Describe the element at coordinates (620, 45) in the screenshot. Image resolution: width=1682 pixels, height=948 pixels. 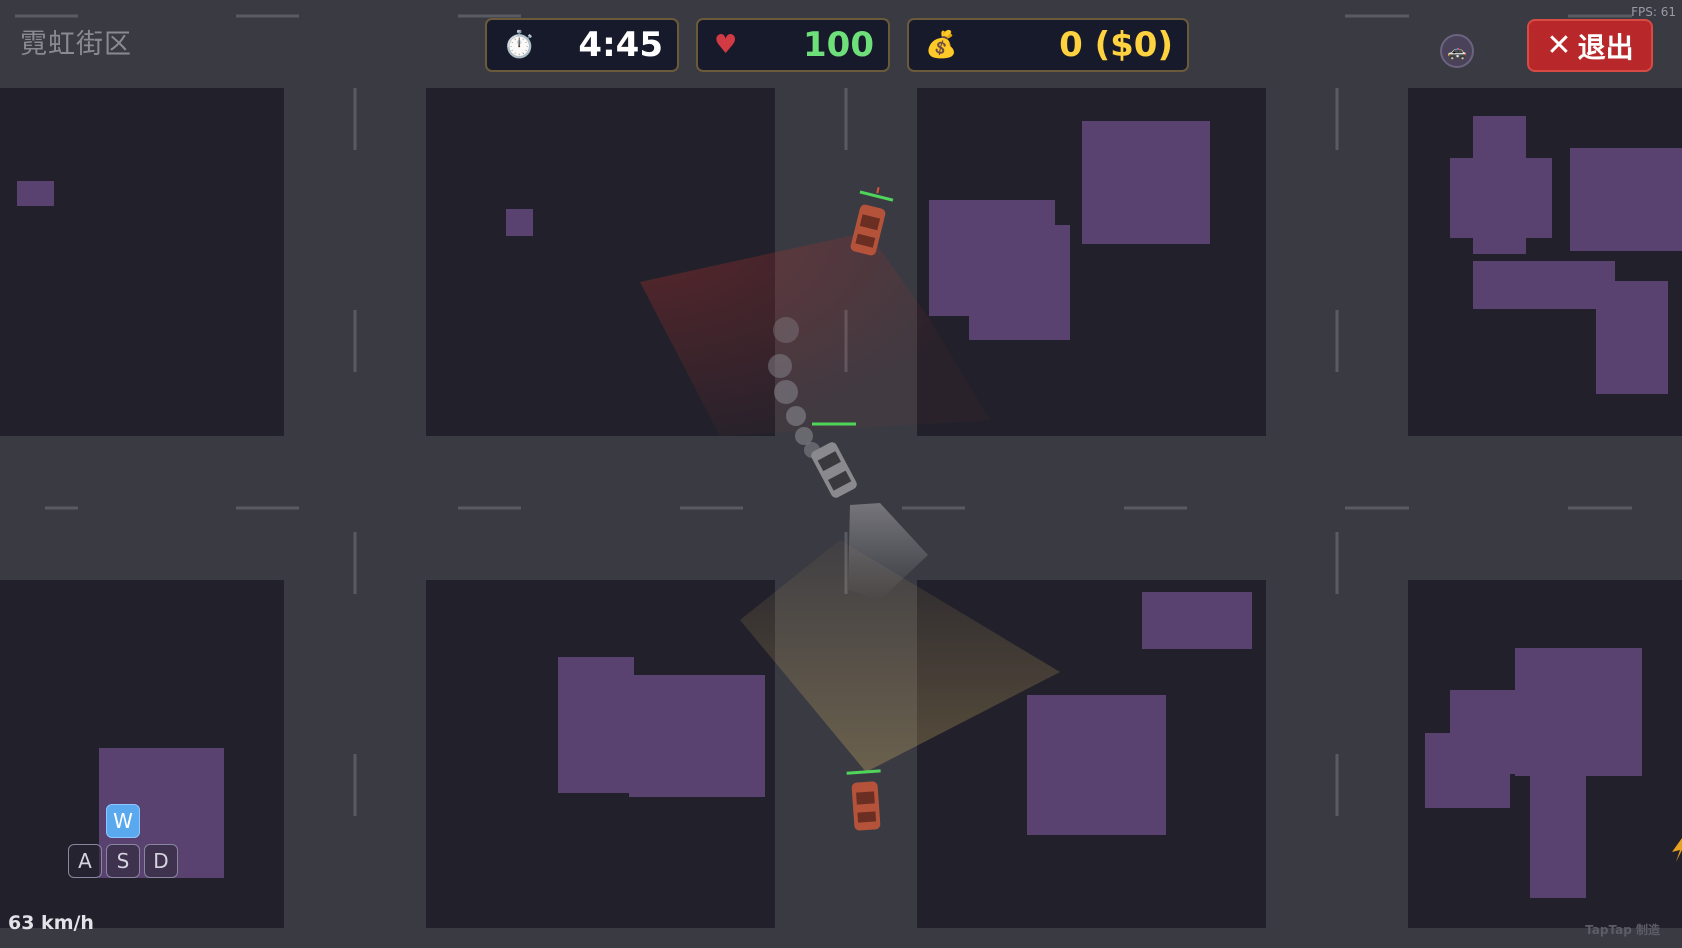
I see `timer-value: 4:45` at that location.